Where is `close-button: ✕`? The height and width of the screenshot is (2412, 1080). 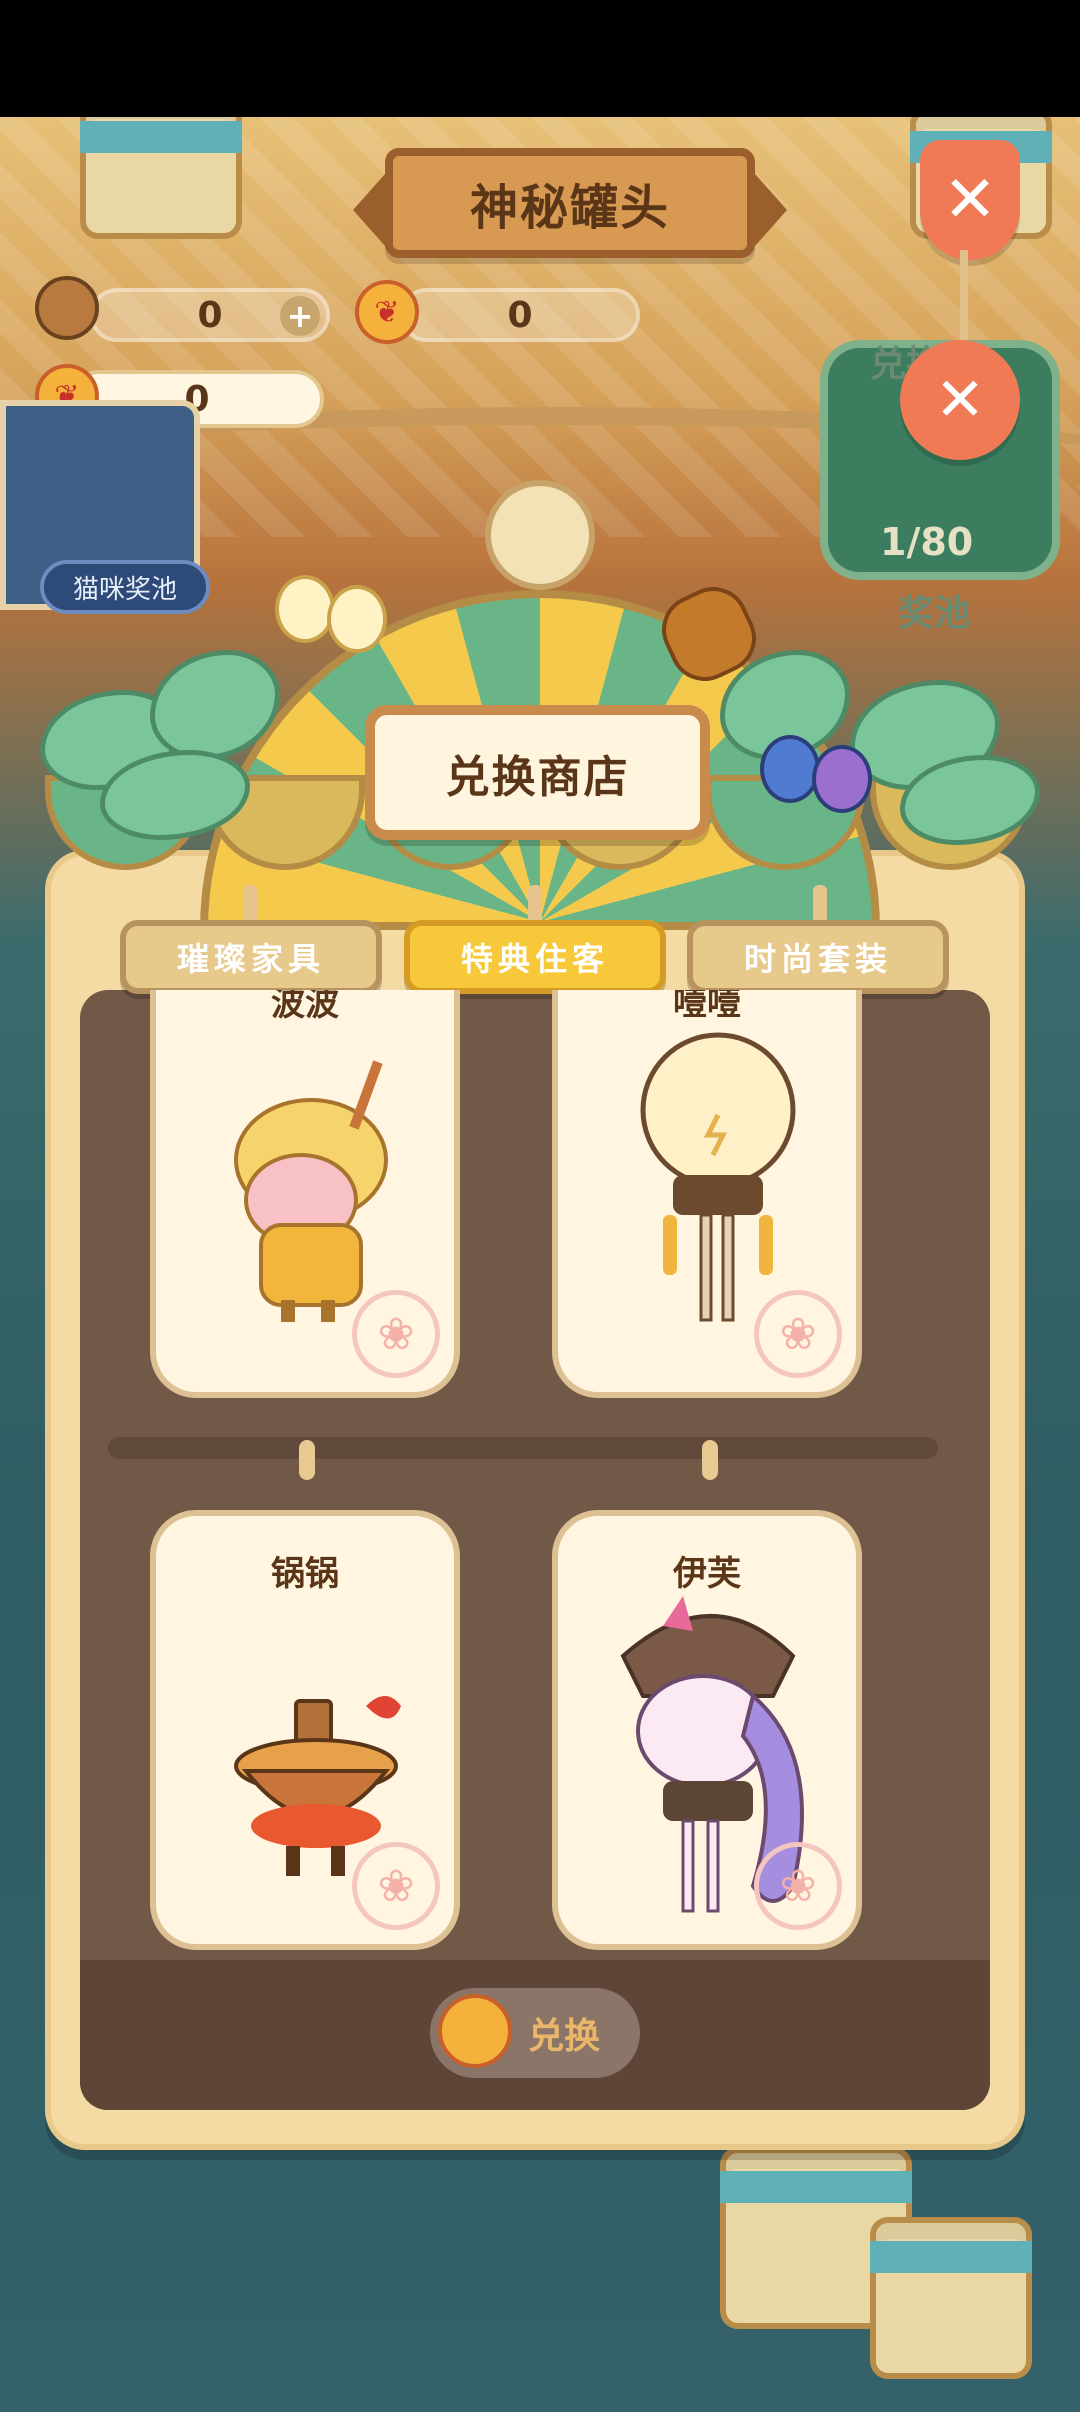 close-button: ✕ is located at coordinates (970, 200).